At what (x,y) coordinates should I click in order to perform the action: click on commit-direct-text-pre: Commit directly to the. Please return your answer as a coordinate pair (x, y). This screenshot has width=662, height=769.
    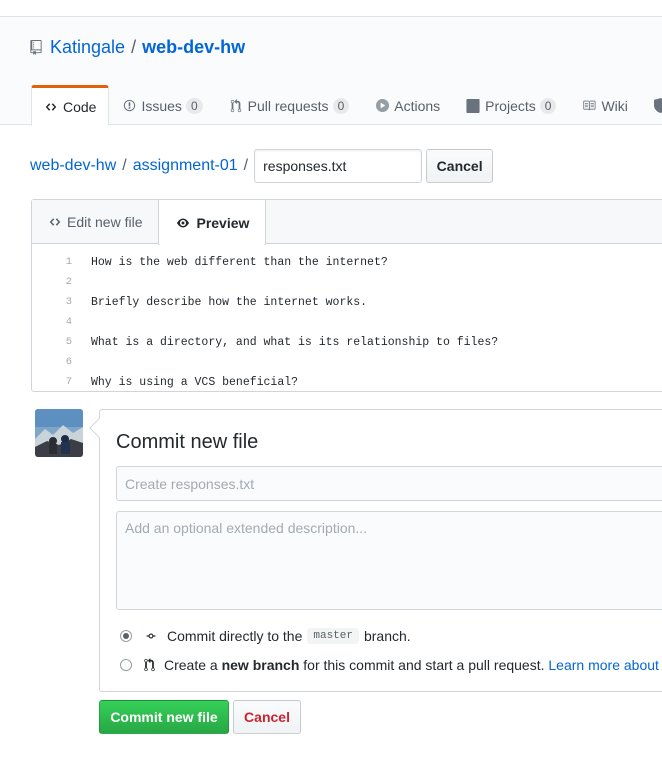
    Looking at the image, I should click on (235, 636).